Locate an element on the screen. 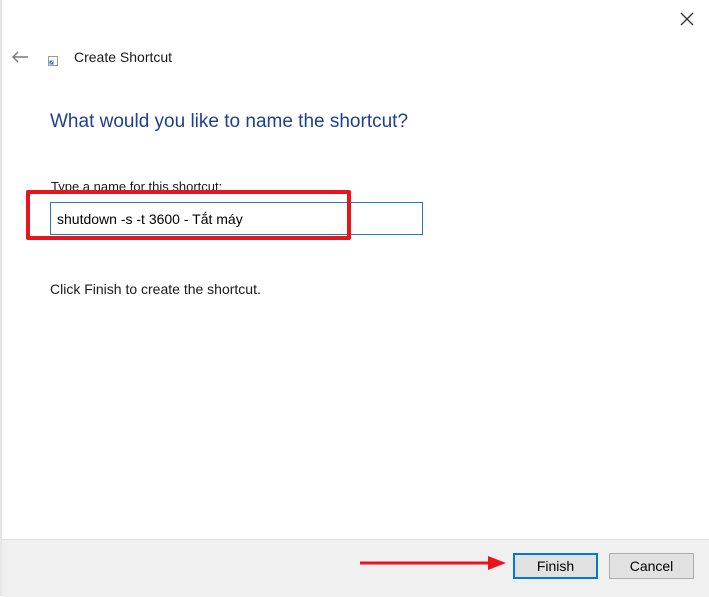 The height and width of the screenshot is (597, 709). finish-instruction: Click Finish to create the shortcut. is located at coordinates (155, 289).